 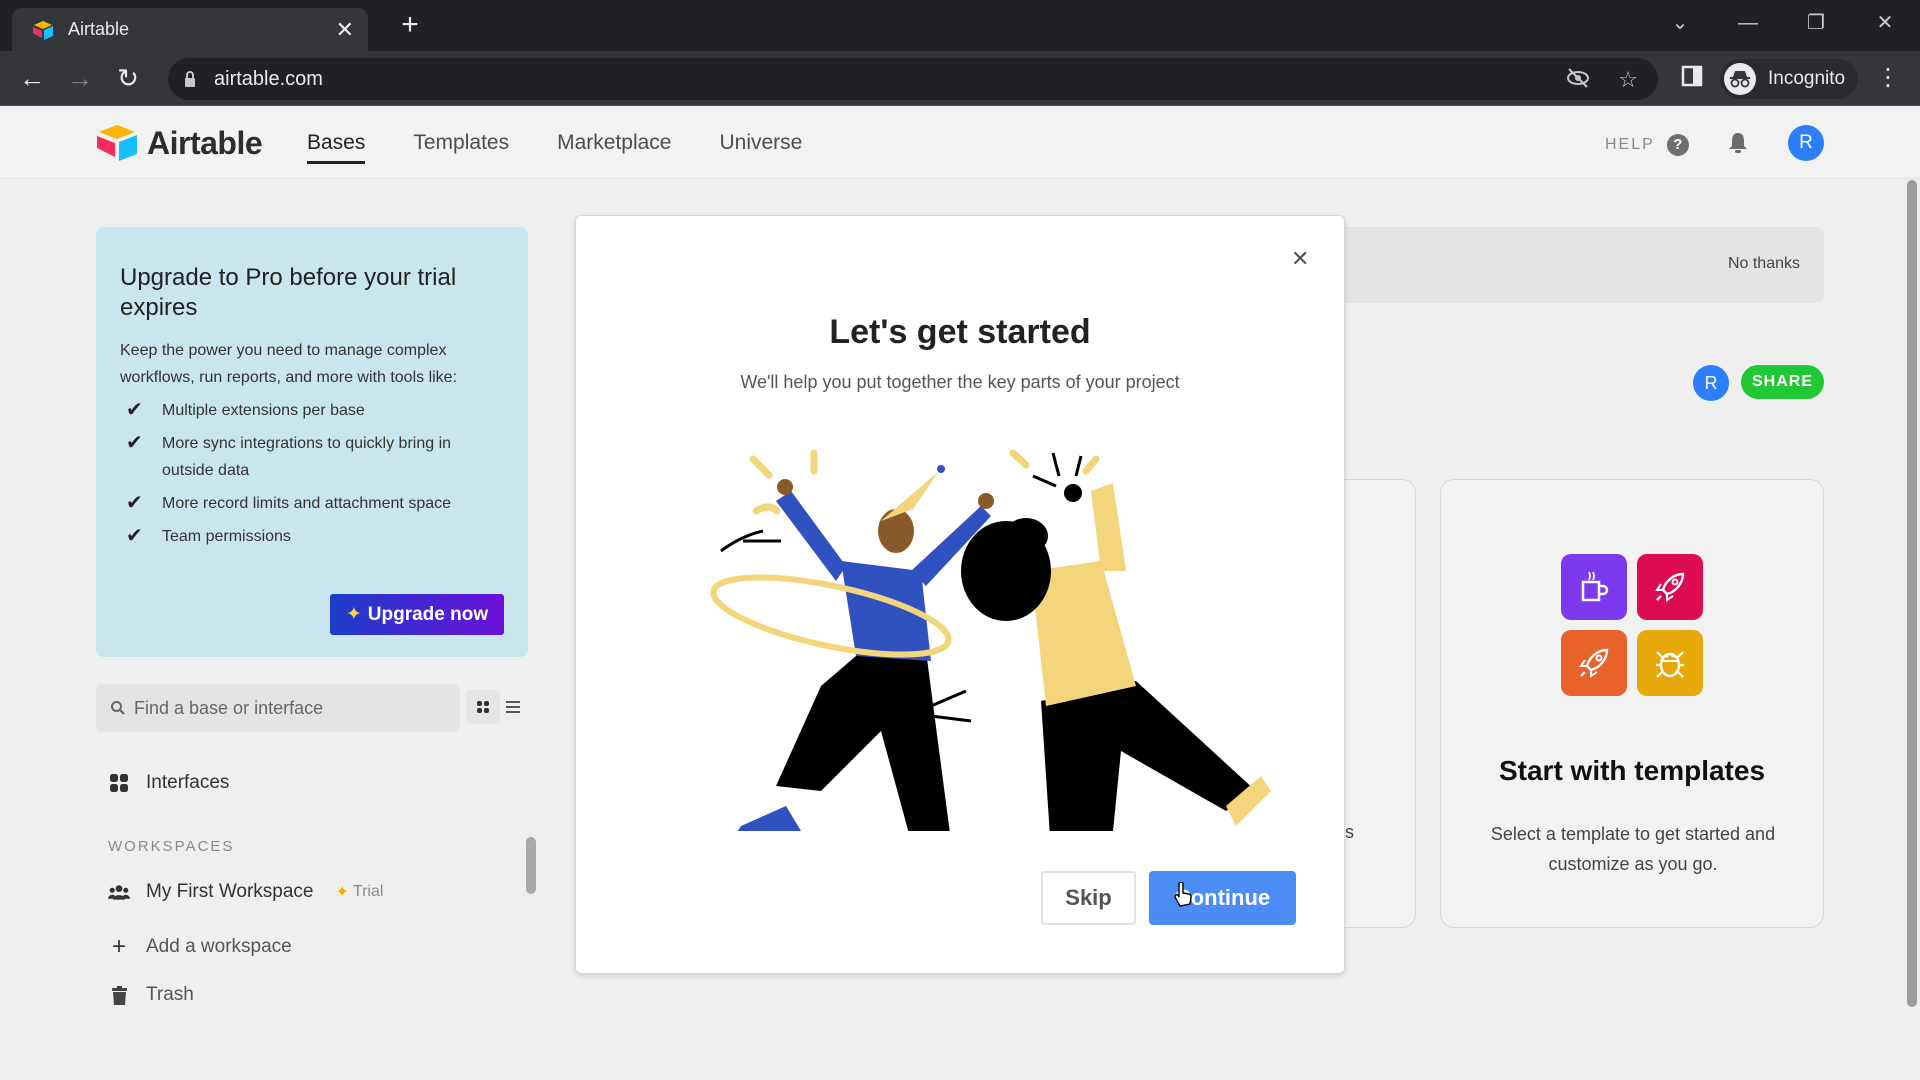 I want to click on upgrade-title: Upgrade to Pro before your trial expires, so click(x=288, y=292).